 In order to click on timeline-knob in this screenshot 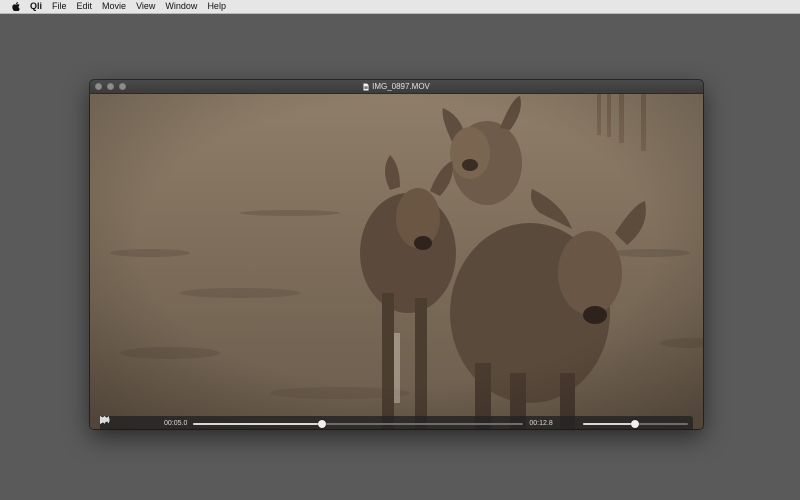, I will do `click(322, 423)`.